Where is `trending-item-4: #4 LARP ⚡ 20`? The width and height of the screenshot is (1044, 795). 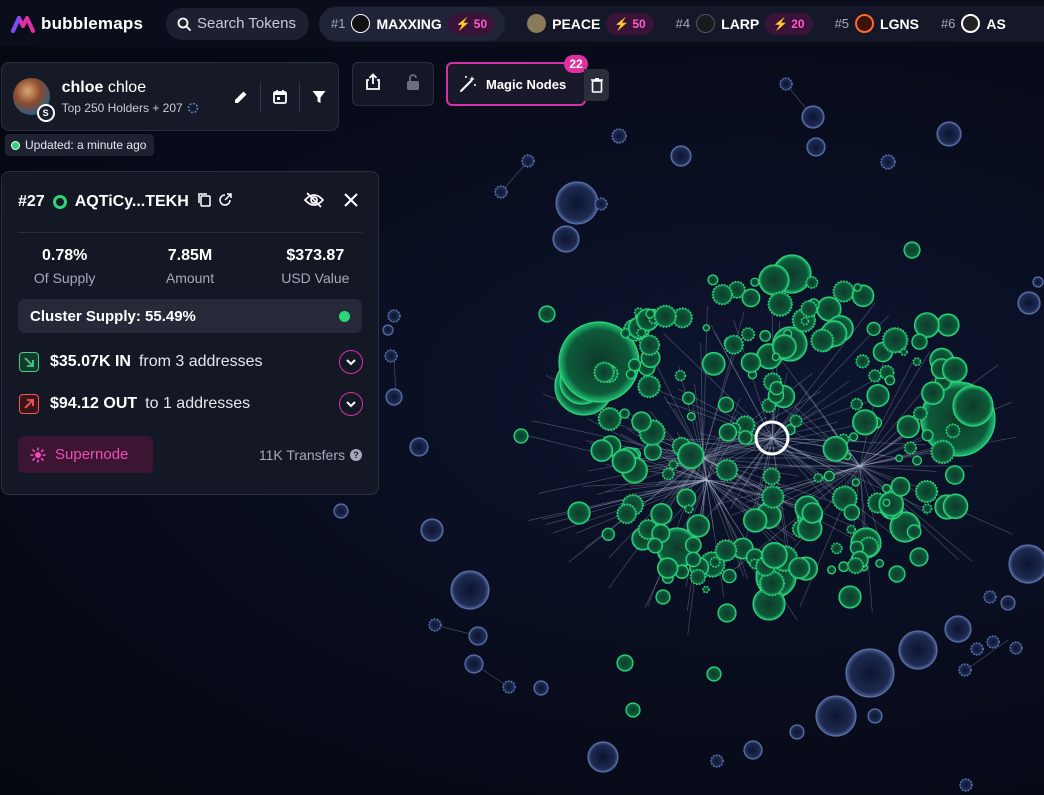
trending-item-4: #4 LARP ⚡ 20 is located at coordinates (744, 23).